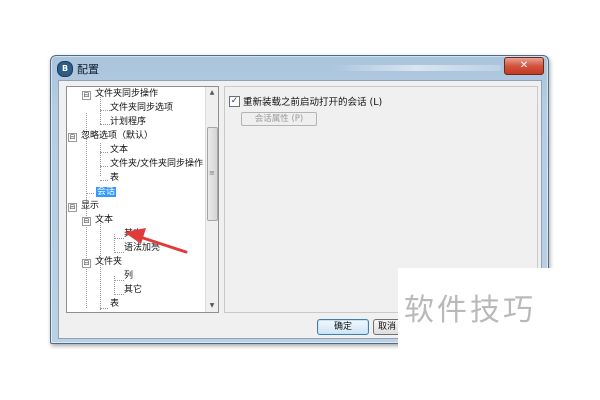  I want to click on scroll-up-icon: ▲, so click(212, 93).